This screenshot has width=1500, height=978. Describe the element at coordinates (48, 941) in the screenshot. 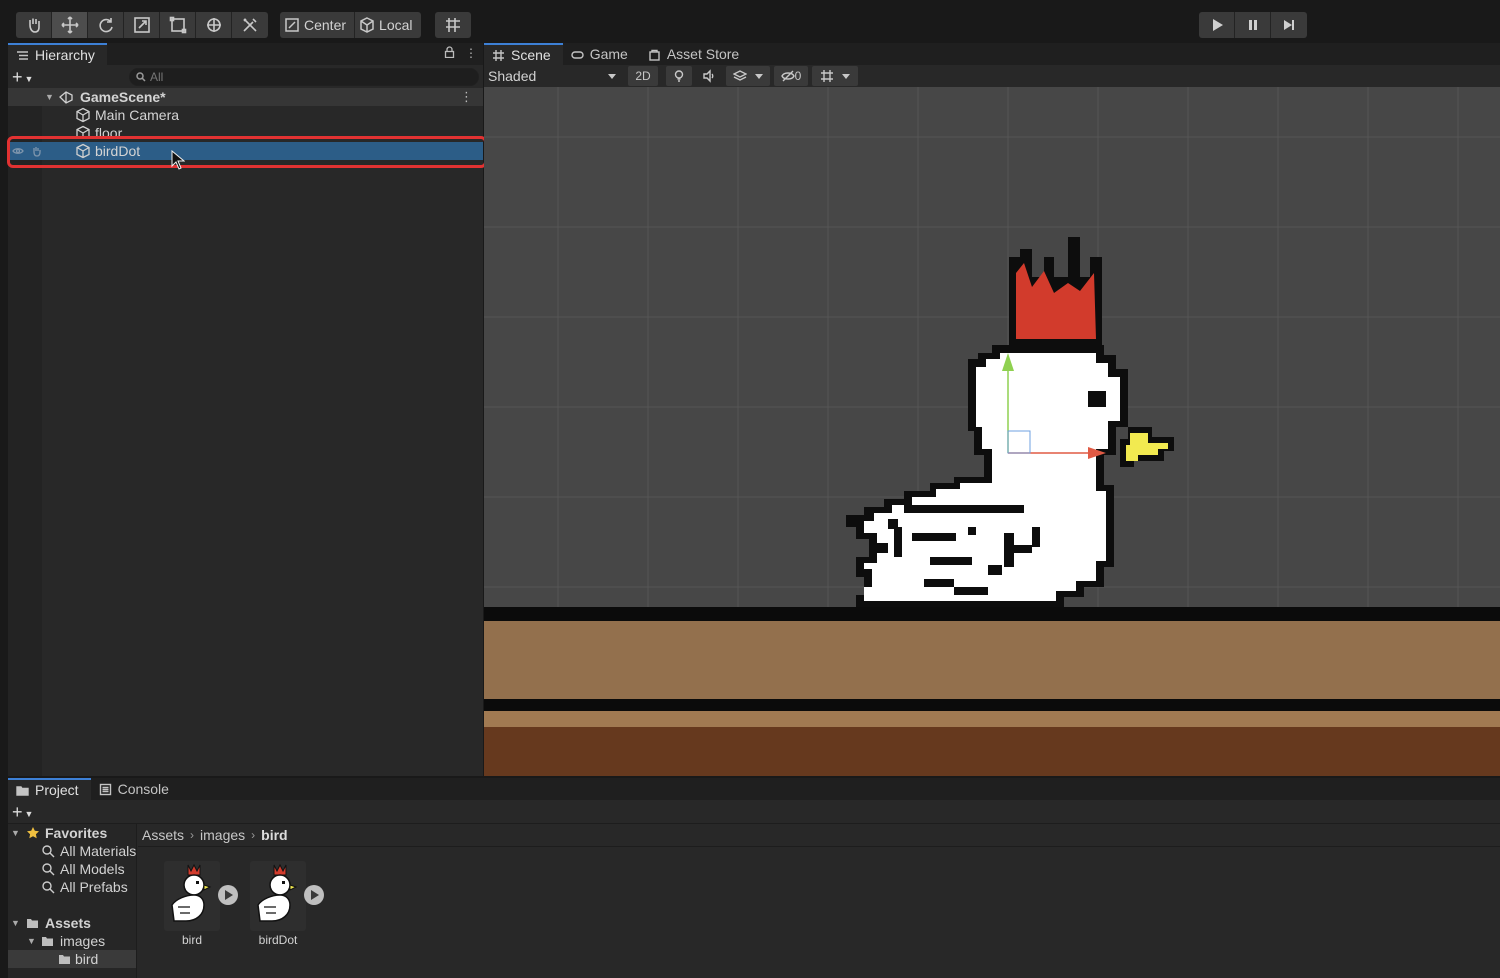

I see `folder-open-icon` at that location.